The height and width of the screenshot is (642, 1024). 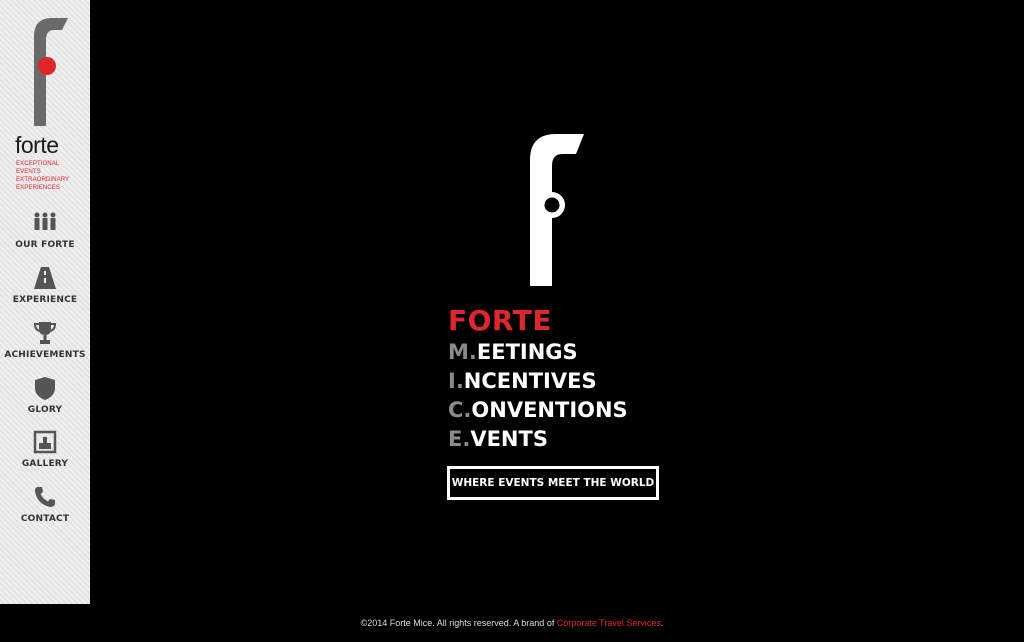 I want to click on nav-item-gallery: GALLERY, so click(x=45, y=454).